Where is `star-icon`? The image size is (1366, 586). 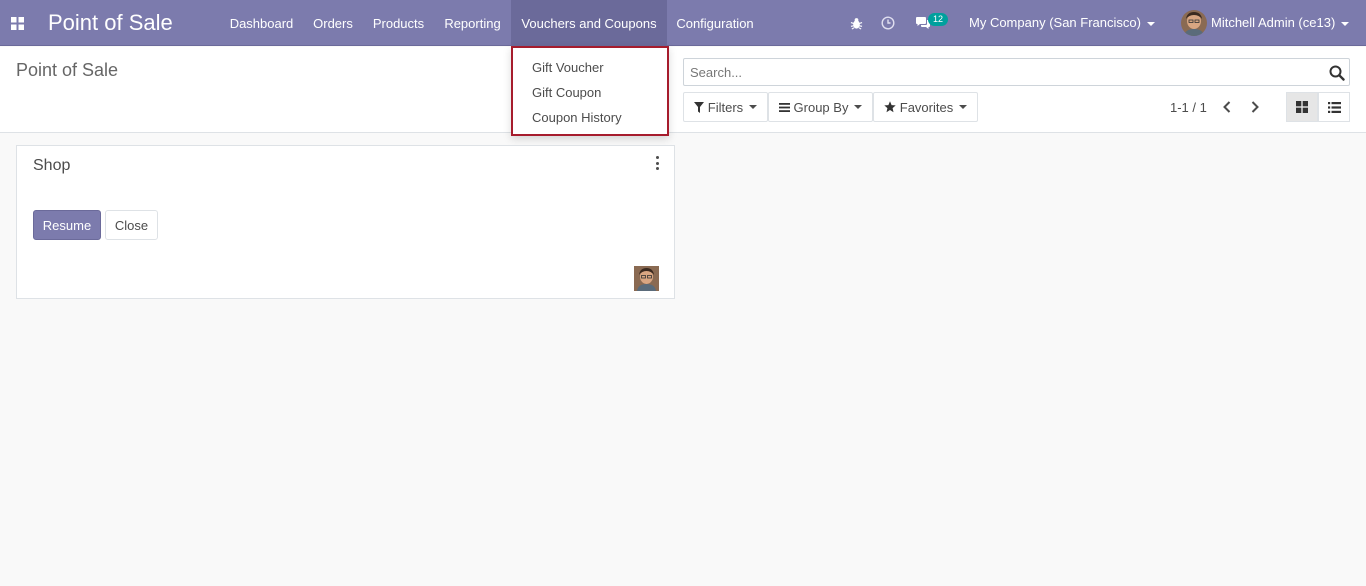
star-icon is located at coordinates (890, 107).